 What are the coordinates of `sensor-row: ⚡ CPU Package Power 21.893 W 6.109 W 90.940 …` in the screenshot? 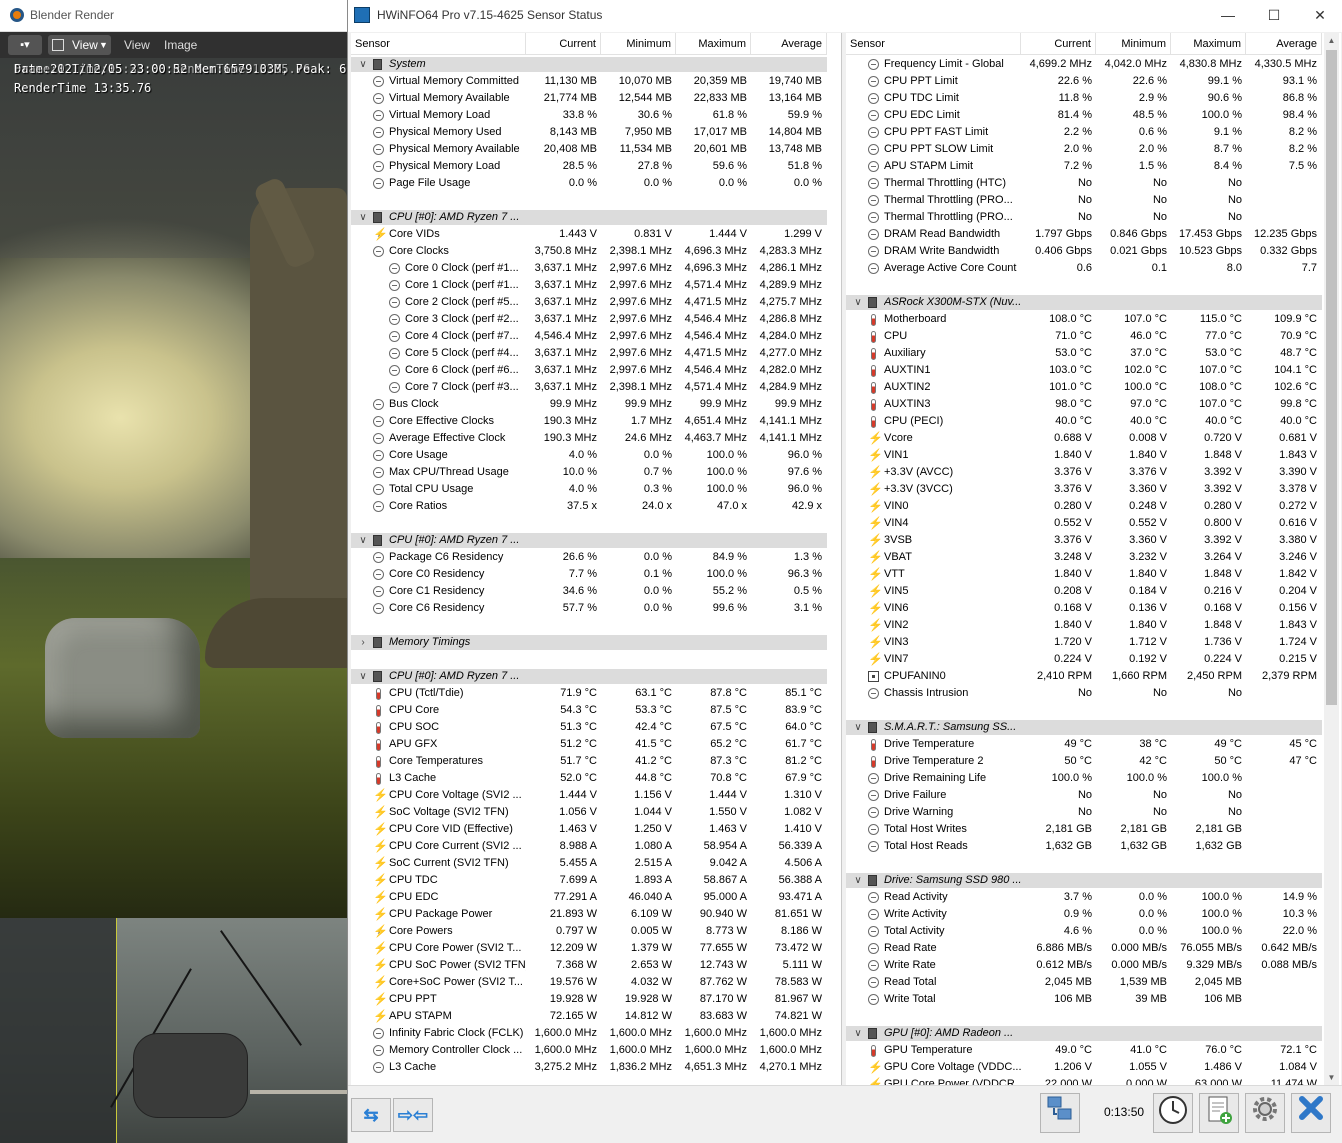 It's located at (589, 914).